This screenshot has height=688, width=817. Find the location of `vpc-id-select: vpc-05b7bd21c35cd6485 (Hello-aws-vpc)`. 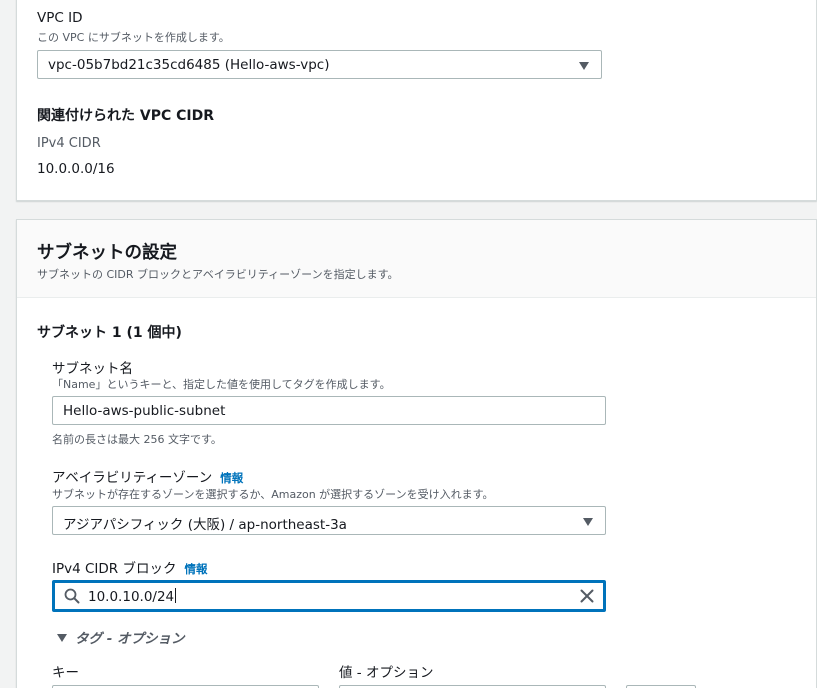

vpc-id-select: vpc-05b7bd21c35cd6485 (Hello-aws-vpc) is located at coordinates (319, 64).